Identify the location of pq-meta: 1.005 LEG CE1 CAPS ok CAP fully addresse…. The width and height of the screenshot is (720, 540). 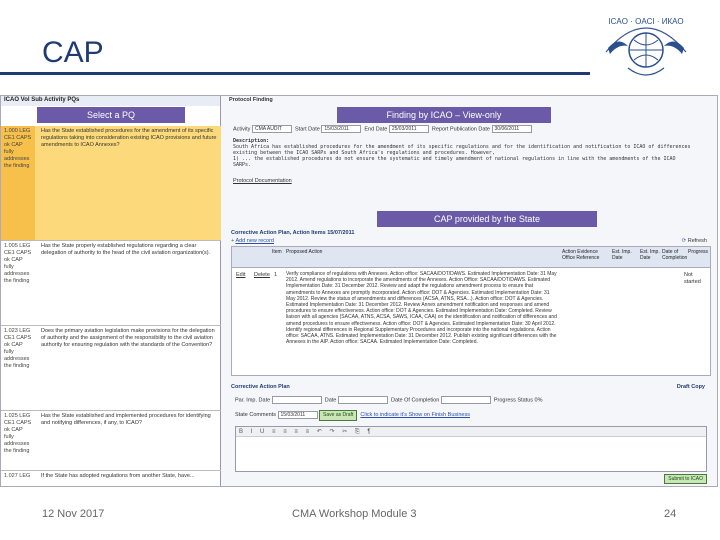
(18, 263).